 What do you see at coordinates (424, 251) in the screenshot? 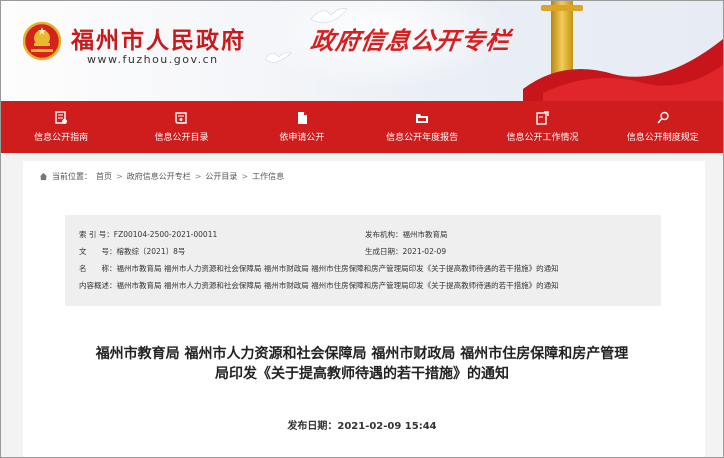
I see `meta-value: 2021-02-09` at bounding box center [424, 251].